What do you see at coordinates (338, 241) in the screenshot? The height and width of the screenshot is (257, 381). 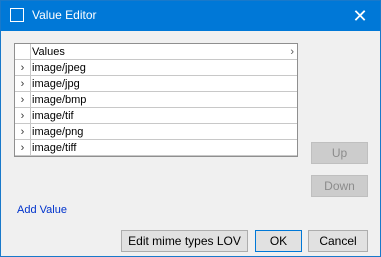 I see `cancel-button: Cancel` at bounding box center [338, 241].